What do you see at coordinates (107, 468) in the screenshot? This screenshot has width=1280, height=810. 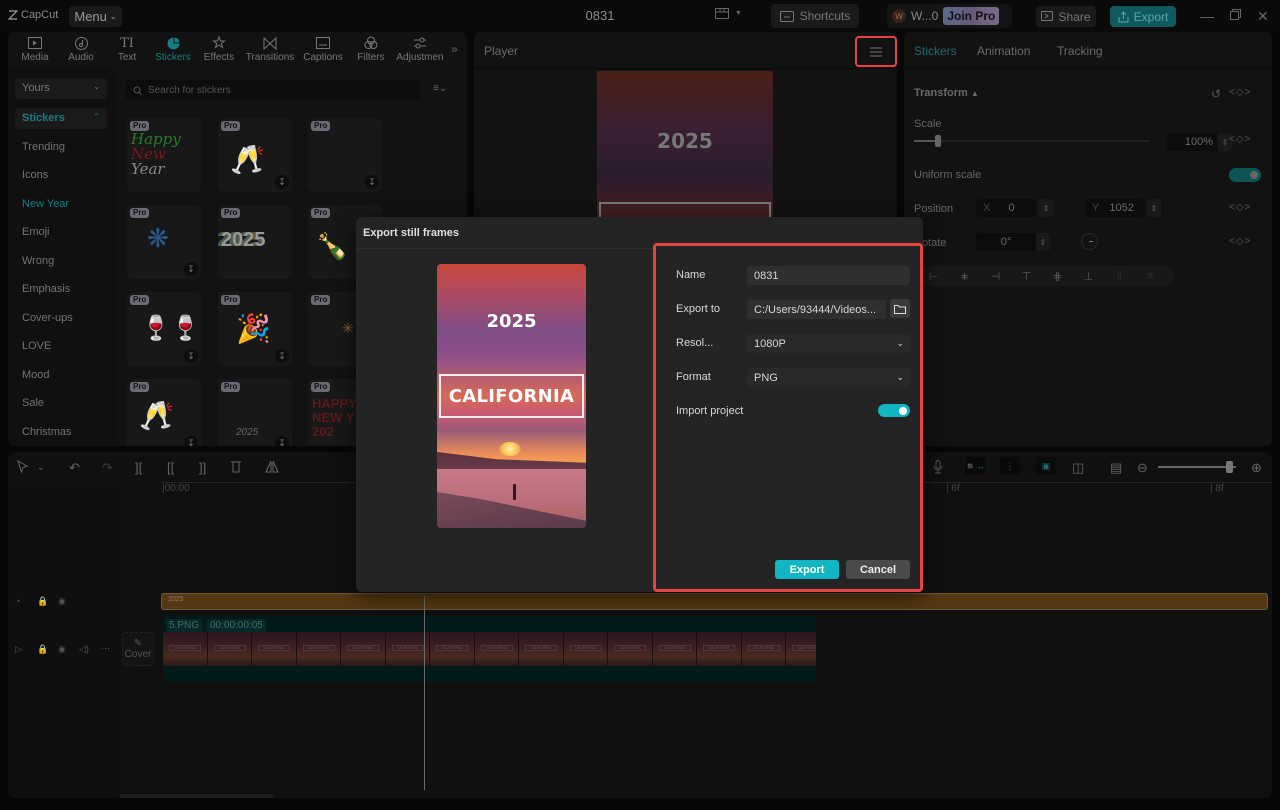 I see `redo-icon: ↷` at bounding box center [107, 468].